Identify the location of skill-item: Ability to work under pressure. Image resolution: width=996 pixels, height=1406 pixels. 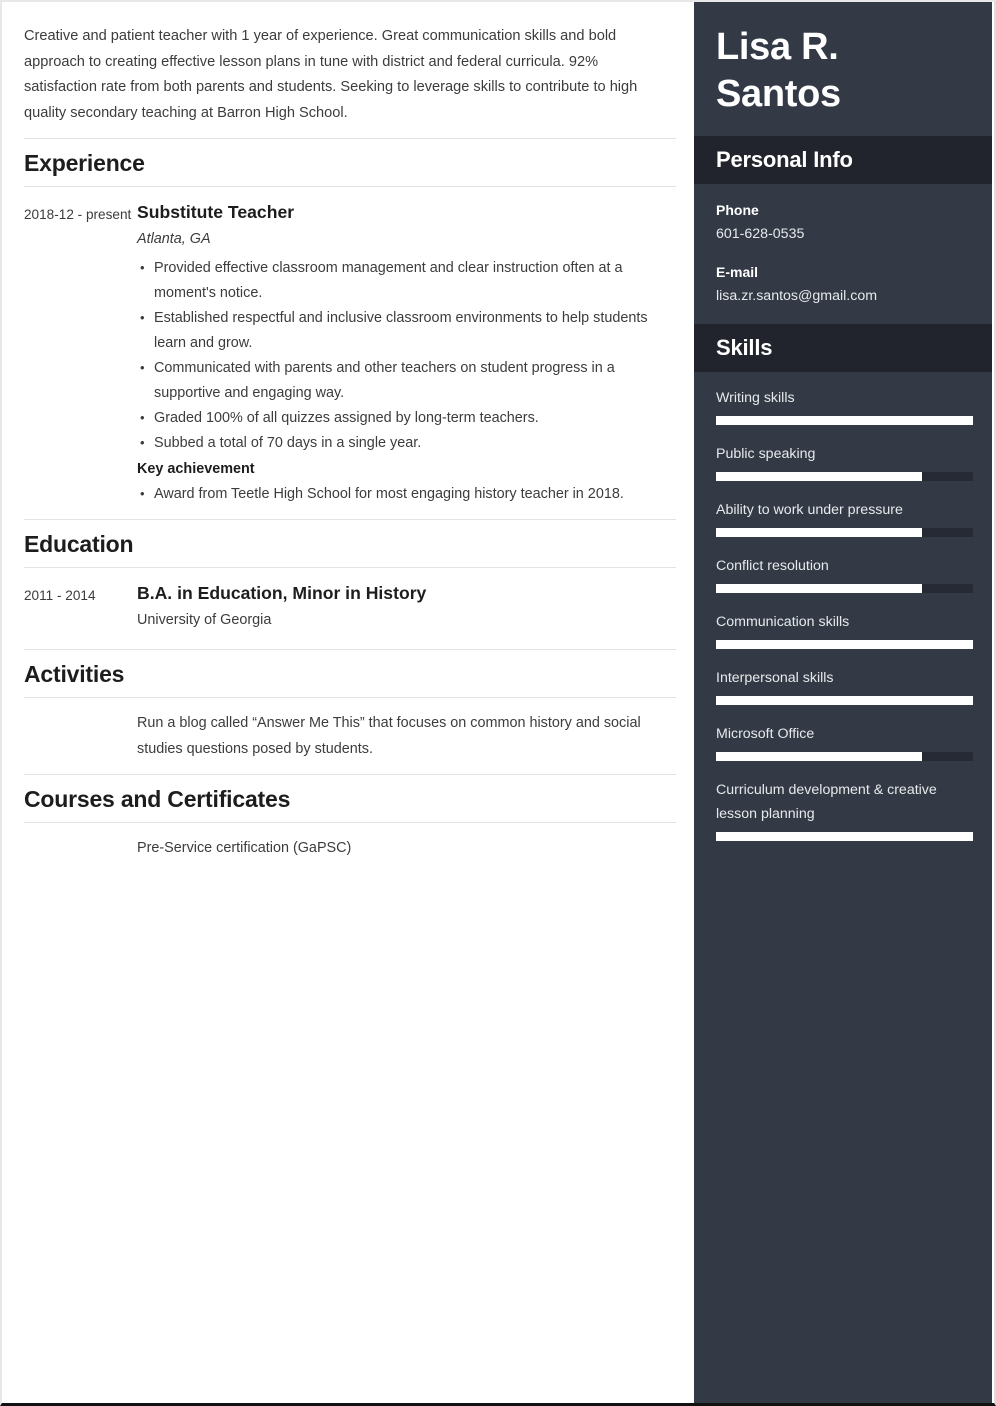
(844, 517).